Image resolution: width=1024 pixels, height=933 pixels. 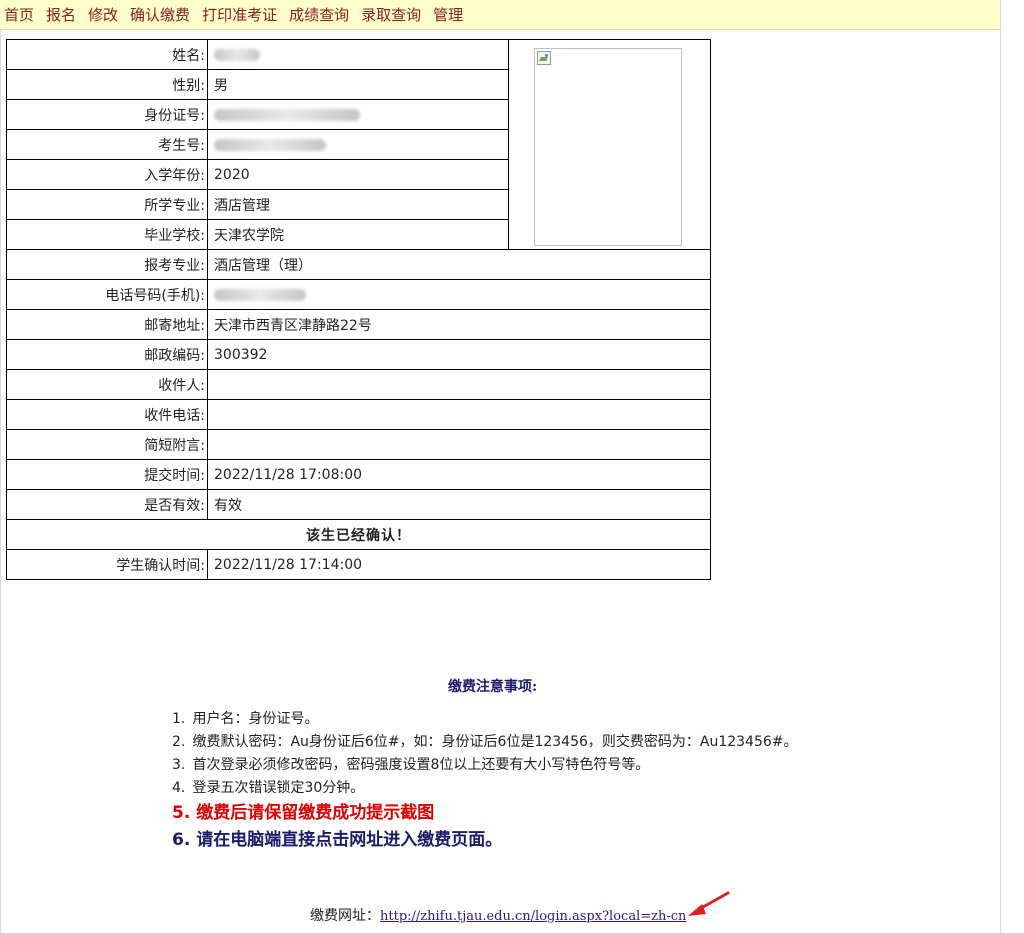 I want to click on table-row: 该生已经确认！, so click(x=358, y=534).